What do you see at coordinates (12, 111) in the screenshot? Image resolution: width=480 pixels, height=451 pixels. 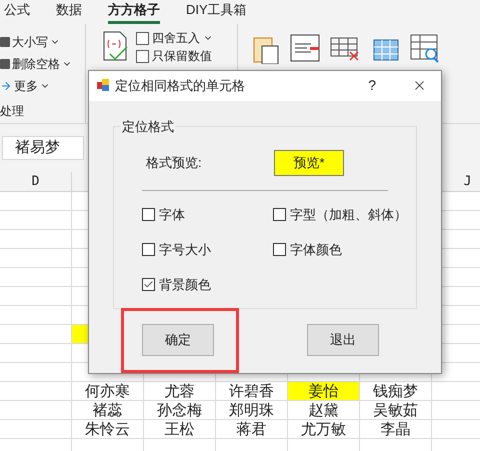 I see `group-label: 处理` at bounding box center [12, 111].